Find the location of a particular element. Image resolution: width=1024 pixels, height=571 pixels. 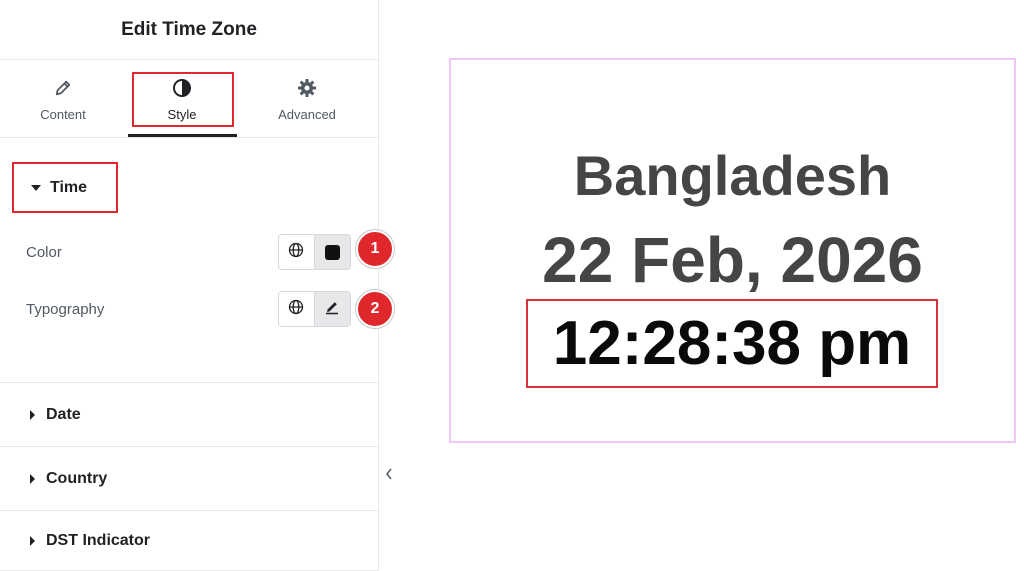

edit-typography-button is located at coordinates (332, 309).